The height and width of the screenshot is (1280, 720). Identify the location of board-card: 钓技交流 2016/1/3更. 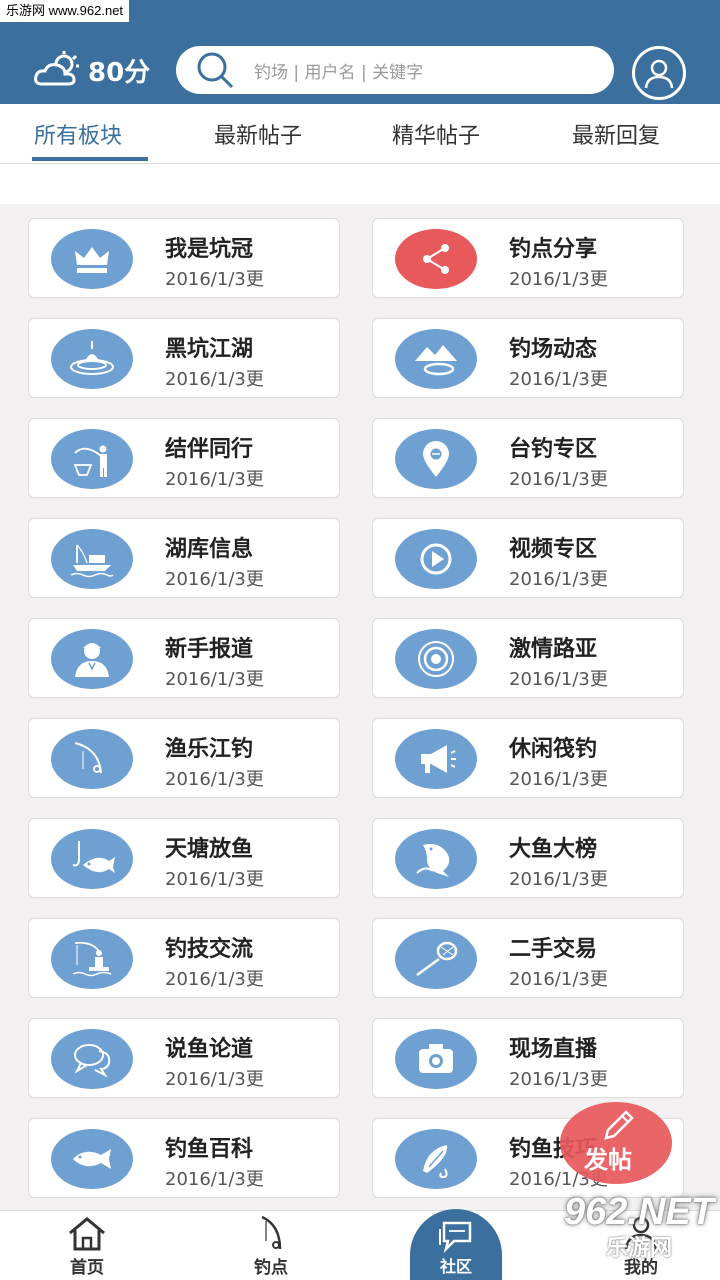
(184, 958).